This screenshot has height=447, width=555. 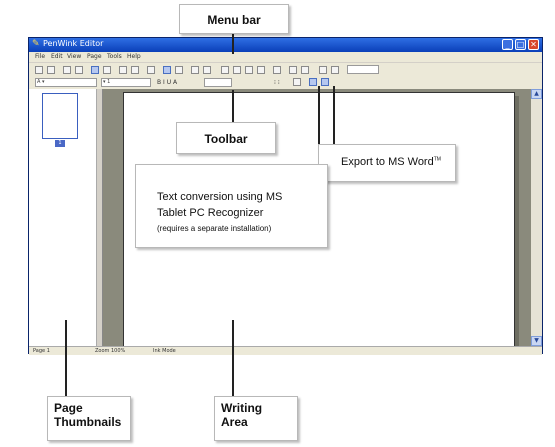 I want to click on scroll-up-icon: ▲, so click(x=536, y=94).